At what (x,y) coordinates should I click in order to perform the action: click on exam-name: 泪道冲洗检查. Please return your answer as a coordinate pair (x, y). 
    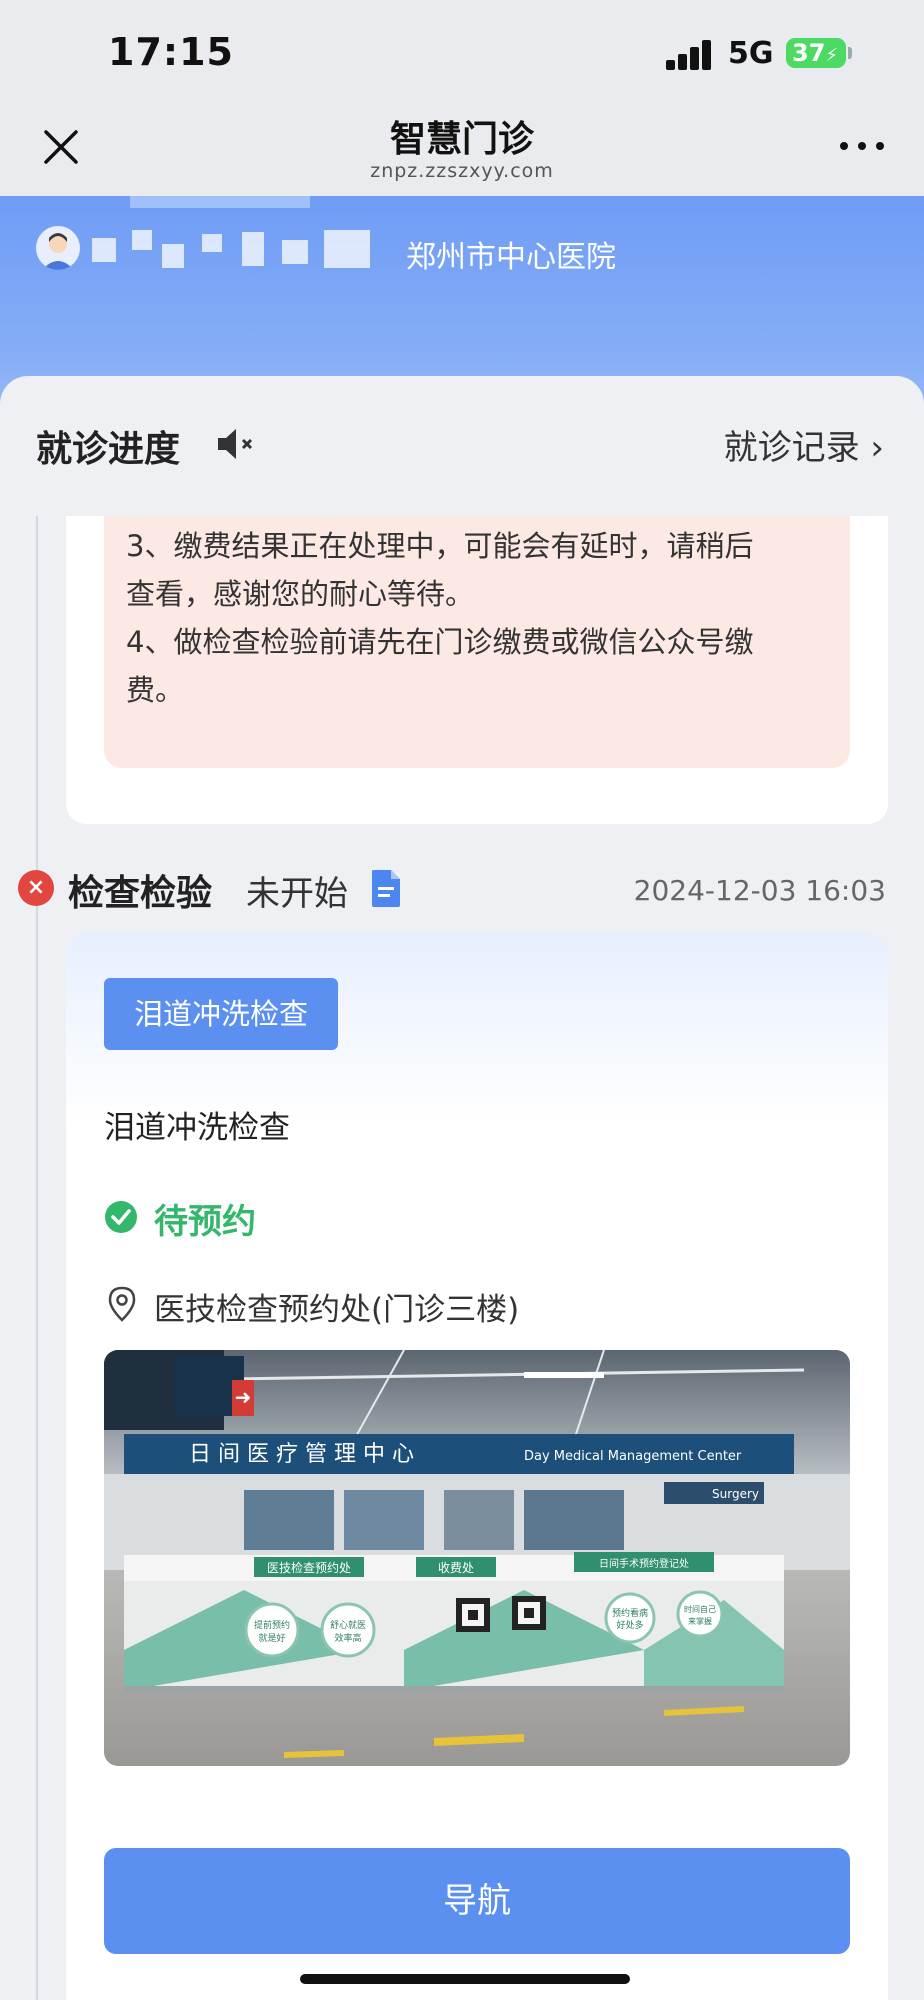
    Looking at the image, I should click on (197, 1128).